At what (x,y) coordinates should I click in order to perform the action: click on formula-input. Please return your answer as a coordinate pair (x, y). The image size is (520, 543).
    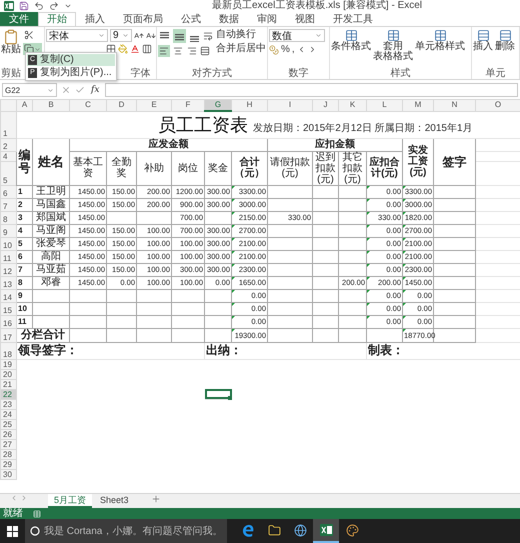
    Looking at the image, I should click on (311, 90).